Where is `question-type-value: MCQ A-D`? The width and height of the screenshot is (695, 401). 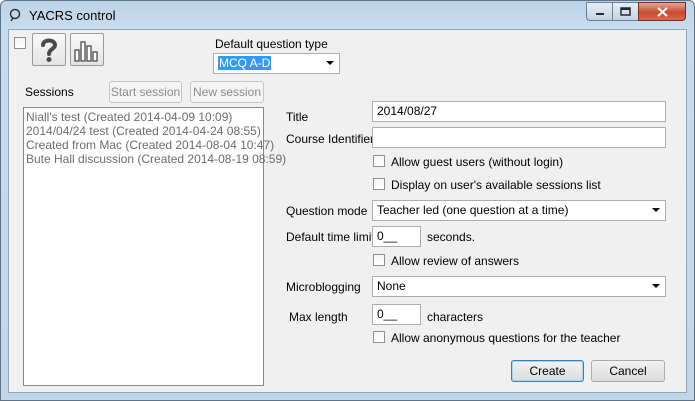 question-type-value: MCQ A-D is located at coordinates (245, 63).